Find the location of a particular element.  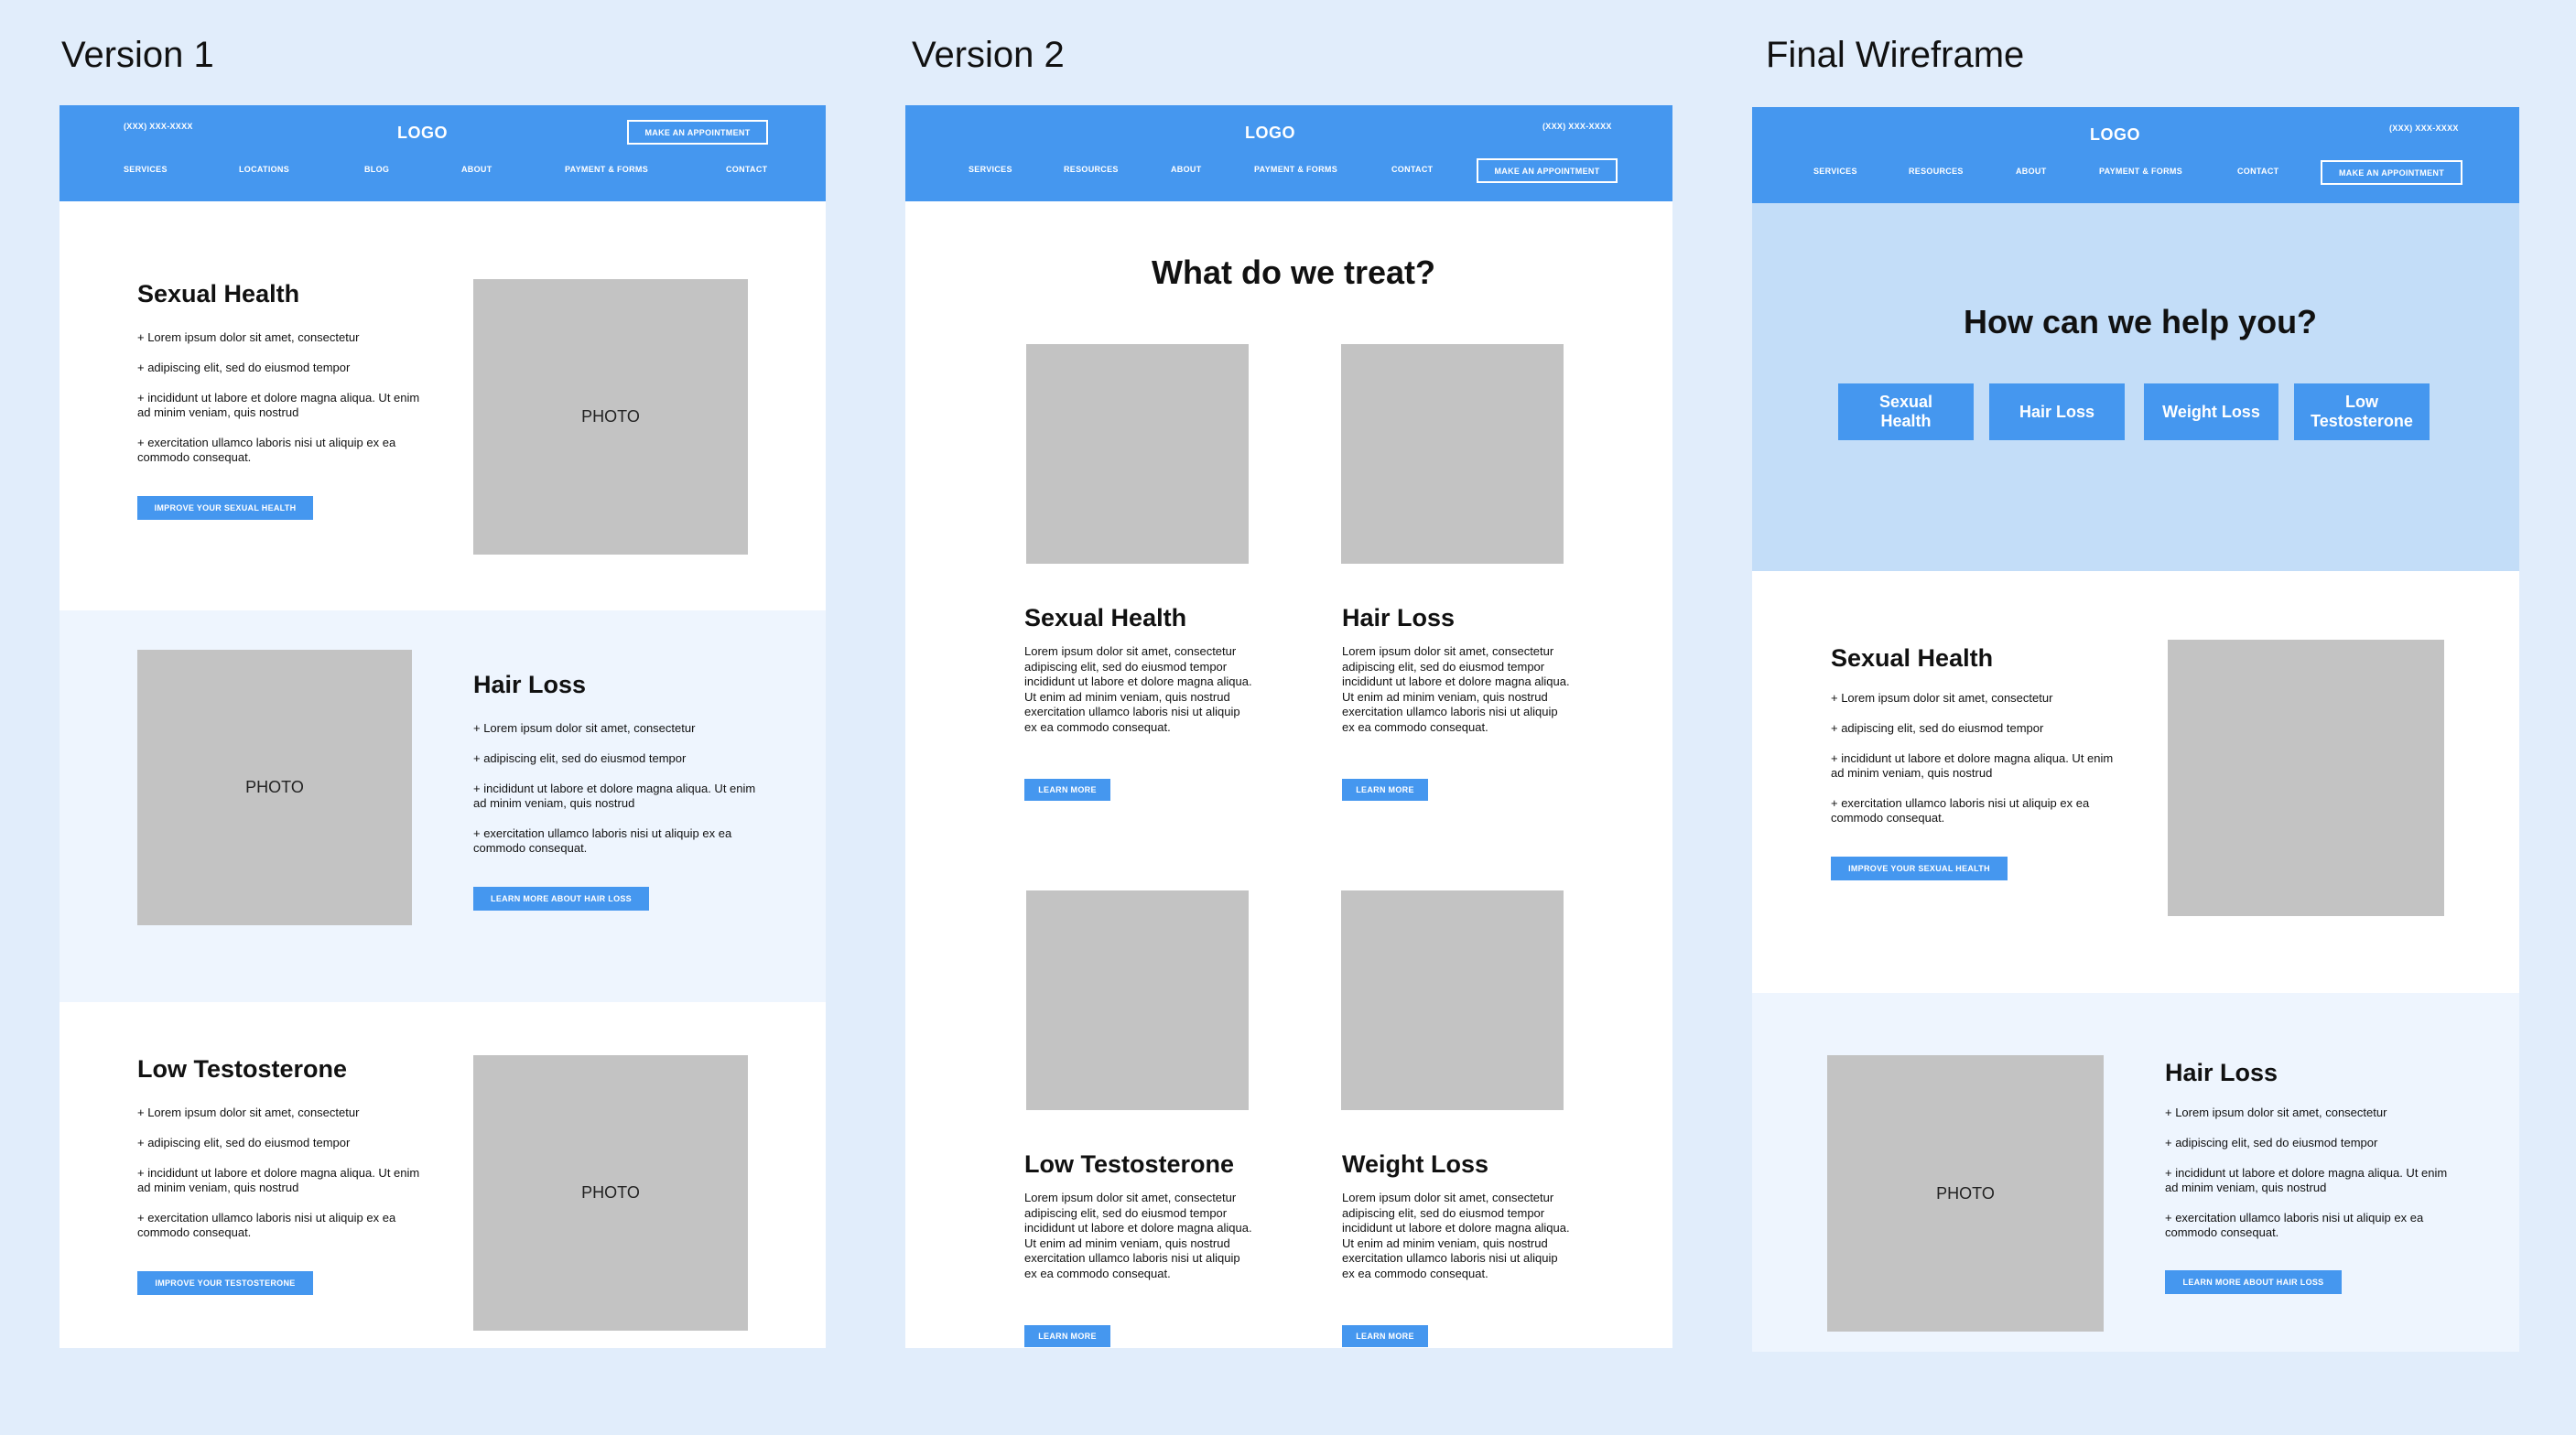

card-title: Low Testosterone is located at coordinates (1130, 1164).